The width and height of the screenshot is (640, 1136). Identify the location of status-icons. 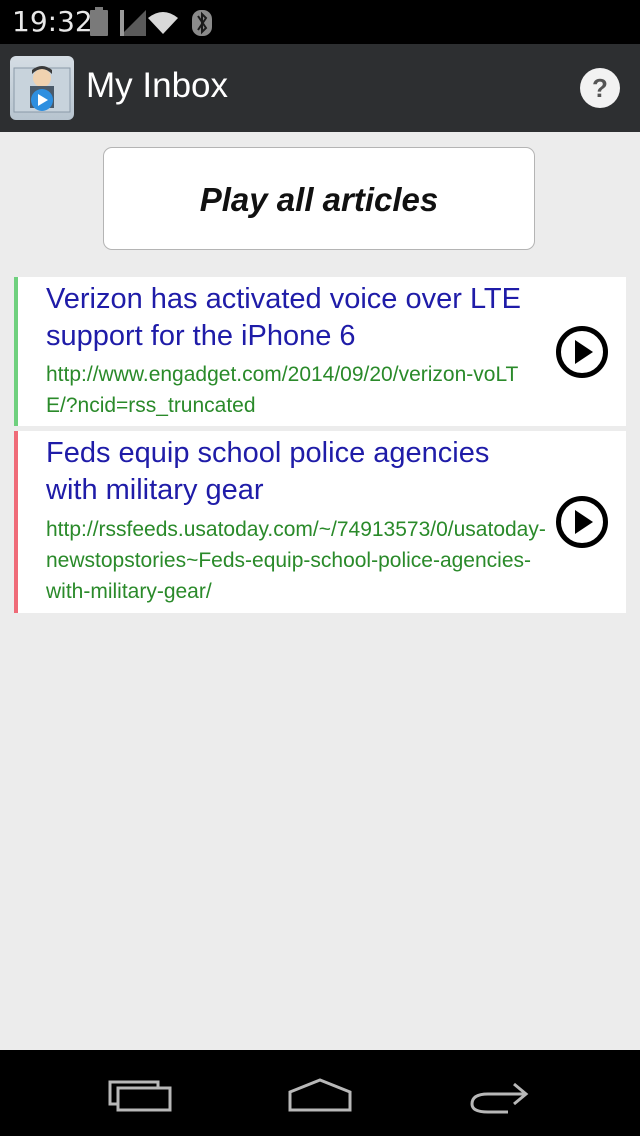
(151, 21).